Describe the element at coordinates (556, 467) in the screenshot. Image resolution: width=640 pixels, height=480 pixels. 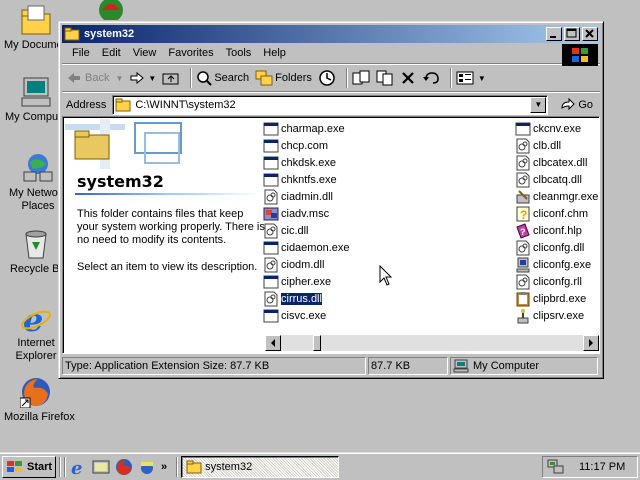
I see `network-tray-icon` at that location.